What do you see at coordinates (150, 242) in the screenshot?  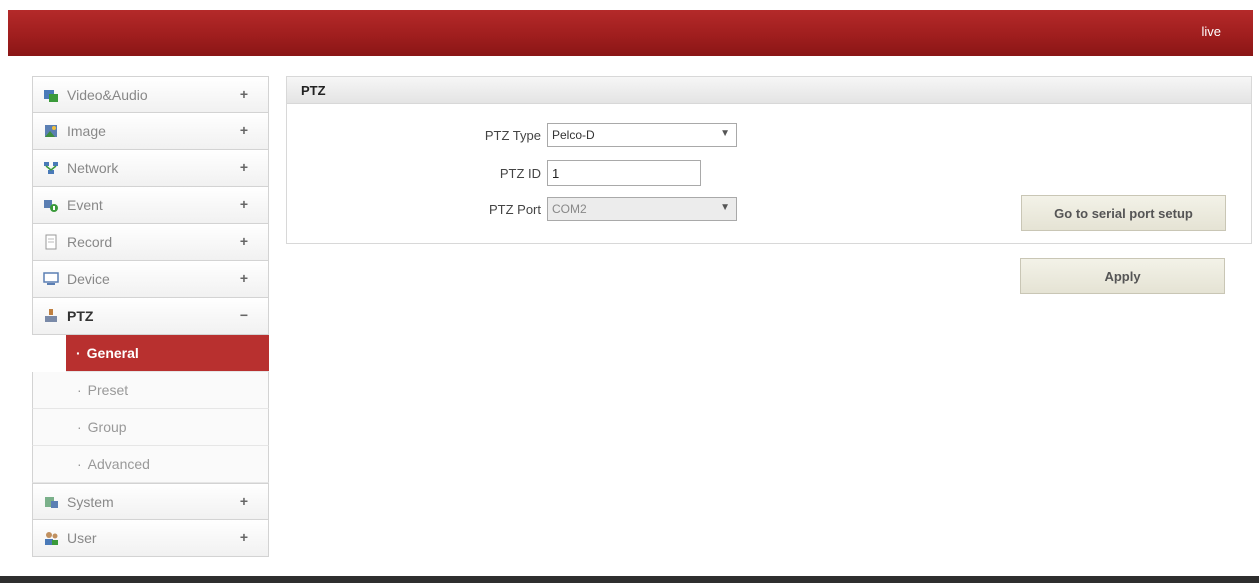 I see `sidebar-item-record: Record +` at bounding box center [150, 242].